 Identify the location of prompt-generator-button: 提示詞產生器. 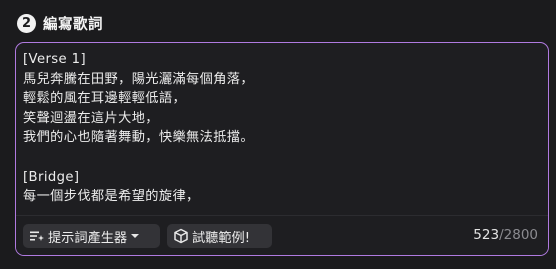
(91, 236).